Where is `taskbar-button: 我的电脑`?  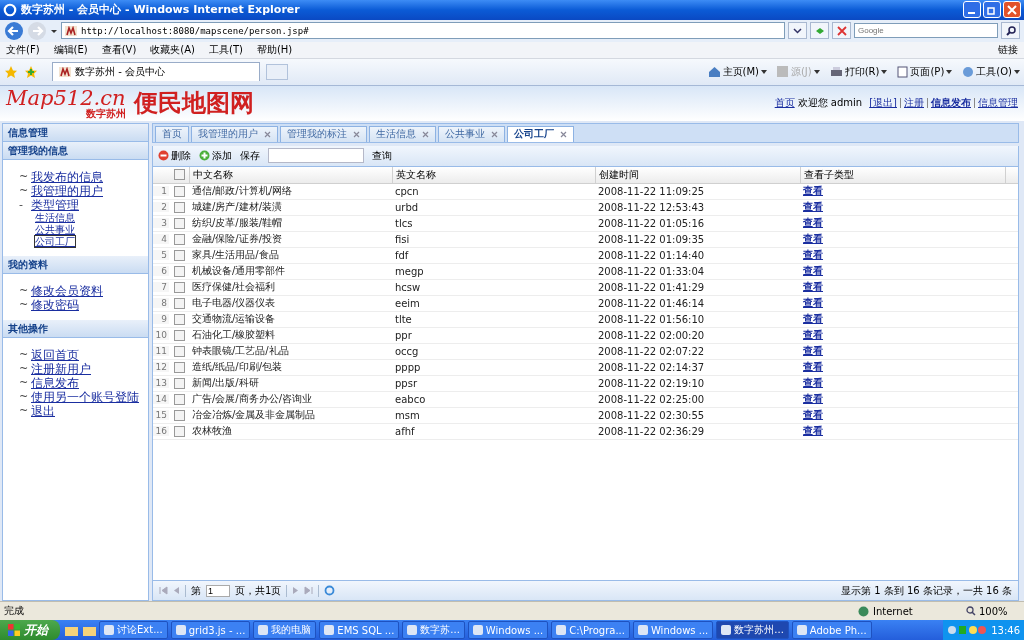 taskbar-button: 我的电脑 is located at coordinates (285, 630).